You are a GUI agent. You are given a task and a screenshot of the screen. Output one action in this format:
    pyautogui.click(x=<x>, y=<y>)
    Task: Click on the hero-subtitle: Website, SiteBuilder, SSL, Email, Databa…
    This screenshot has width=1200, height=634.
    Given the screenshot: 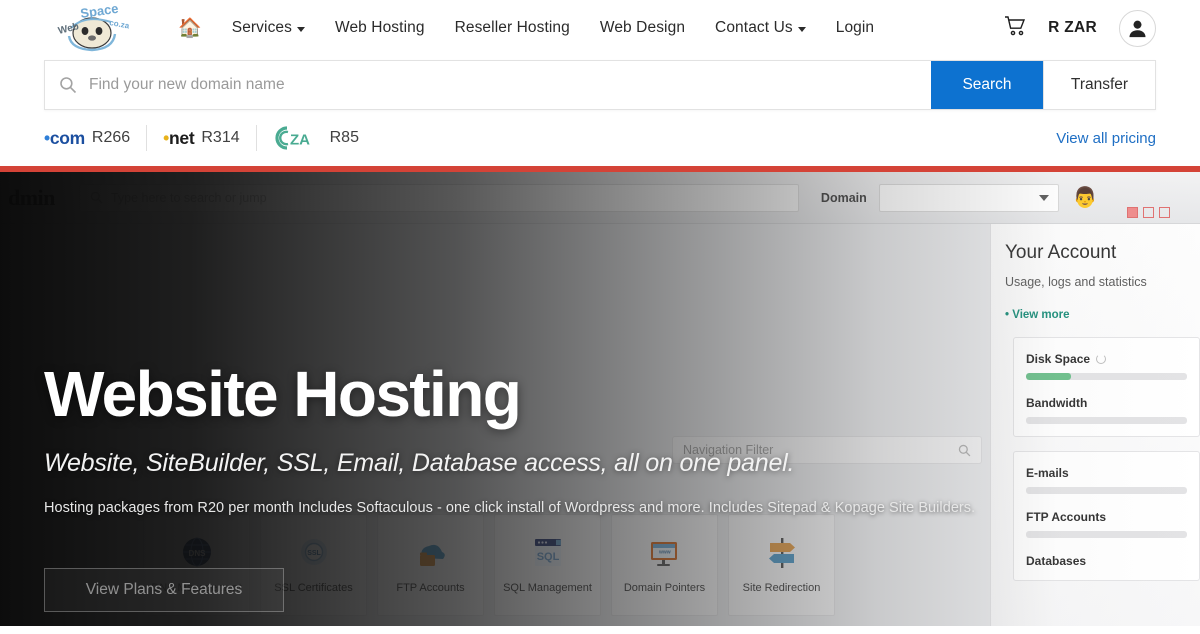 What is the action you would take?
    pyautogui.click(x=419, y=463)
    